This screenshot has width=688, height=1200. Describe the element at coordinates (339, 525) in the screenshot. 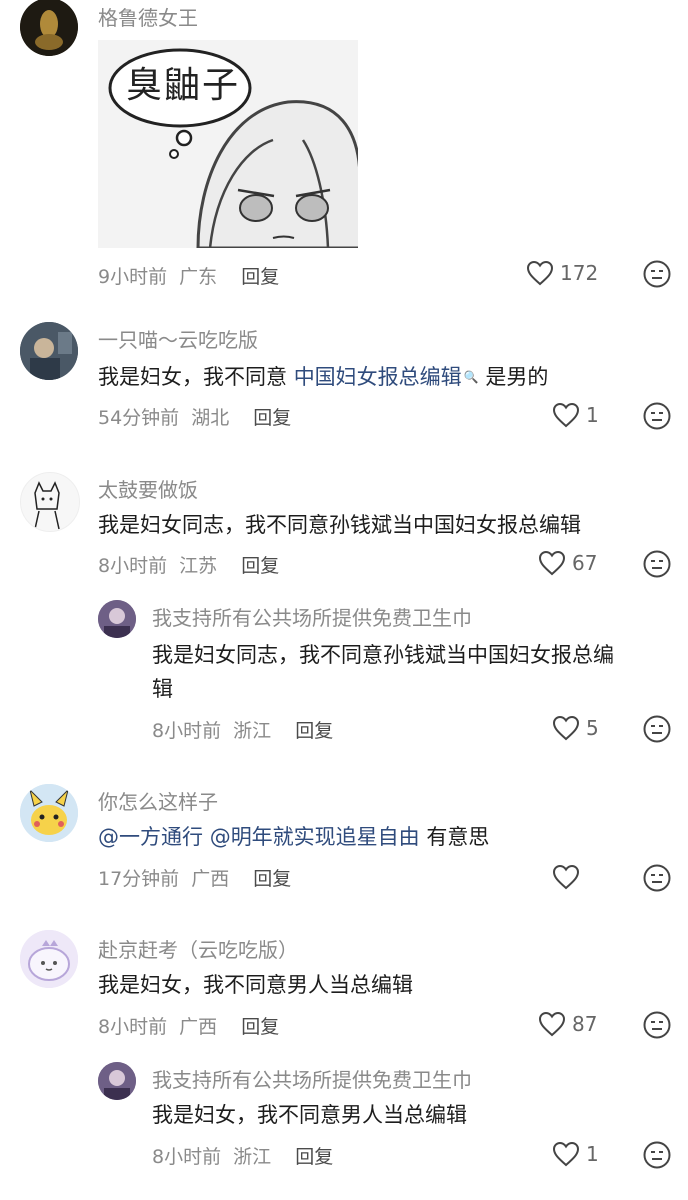

I see `comment-text: 我是妇女同志，我不同意孙钱斌当中国妇女报总编辑` at that location.